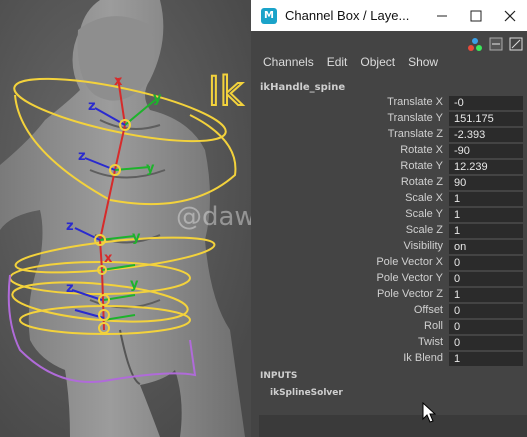 The width and height of the screenshot is (527, 437). I want to click on x-label-1: x, so click(118, 81).